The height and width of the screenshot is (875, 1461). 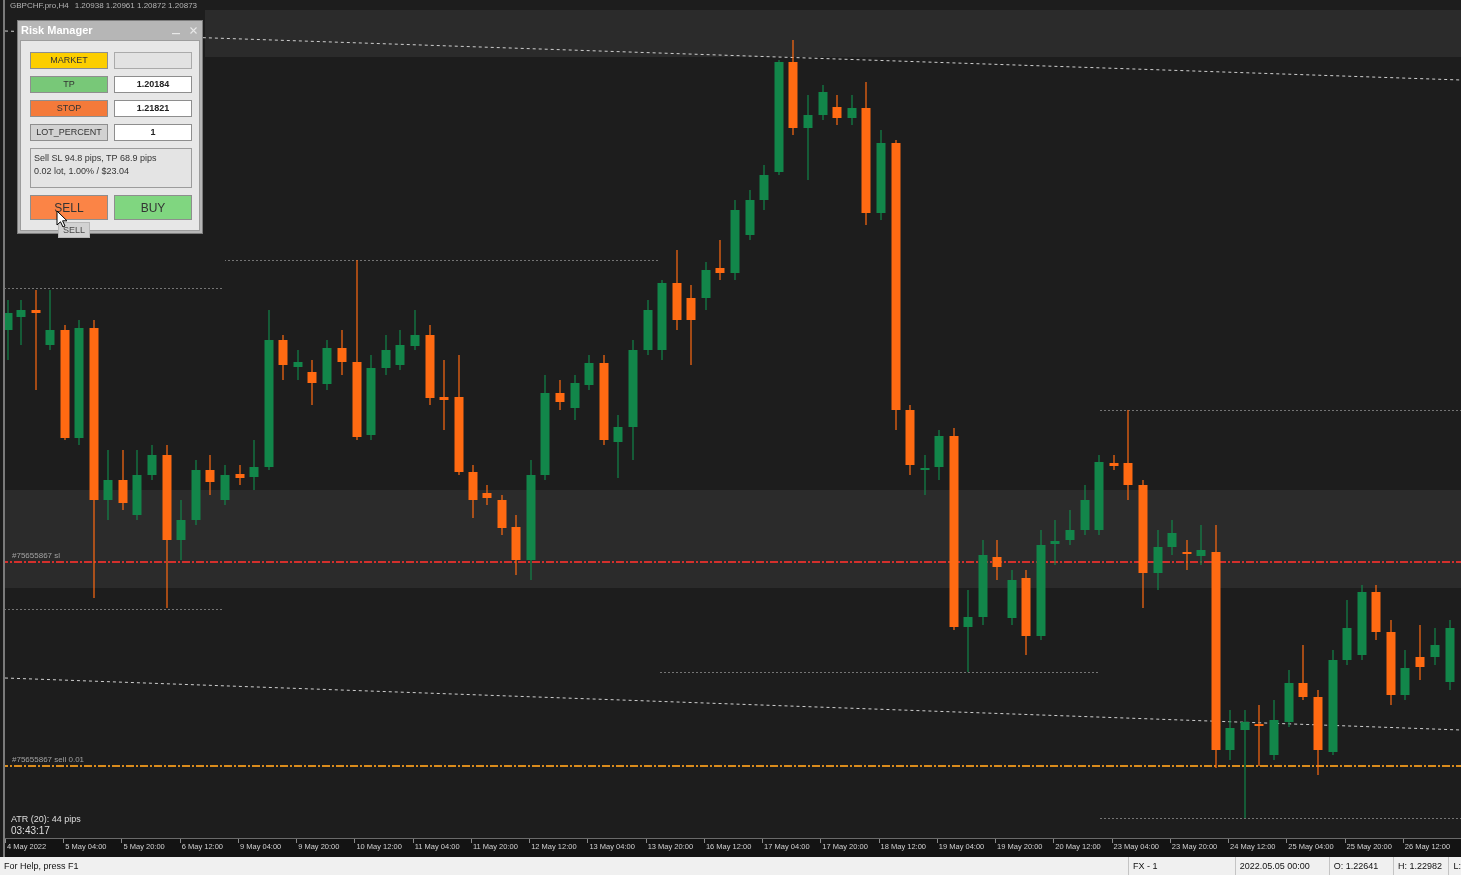 What do you see at coordinates (1145, 866) in the screenshot?
I see `status-pane-text: FX - 1` at bounding box center [1145, 866].